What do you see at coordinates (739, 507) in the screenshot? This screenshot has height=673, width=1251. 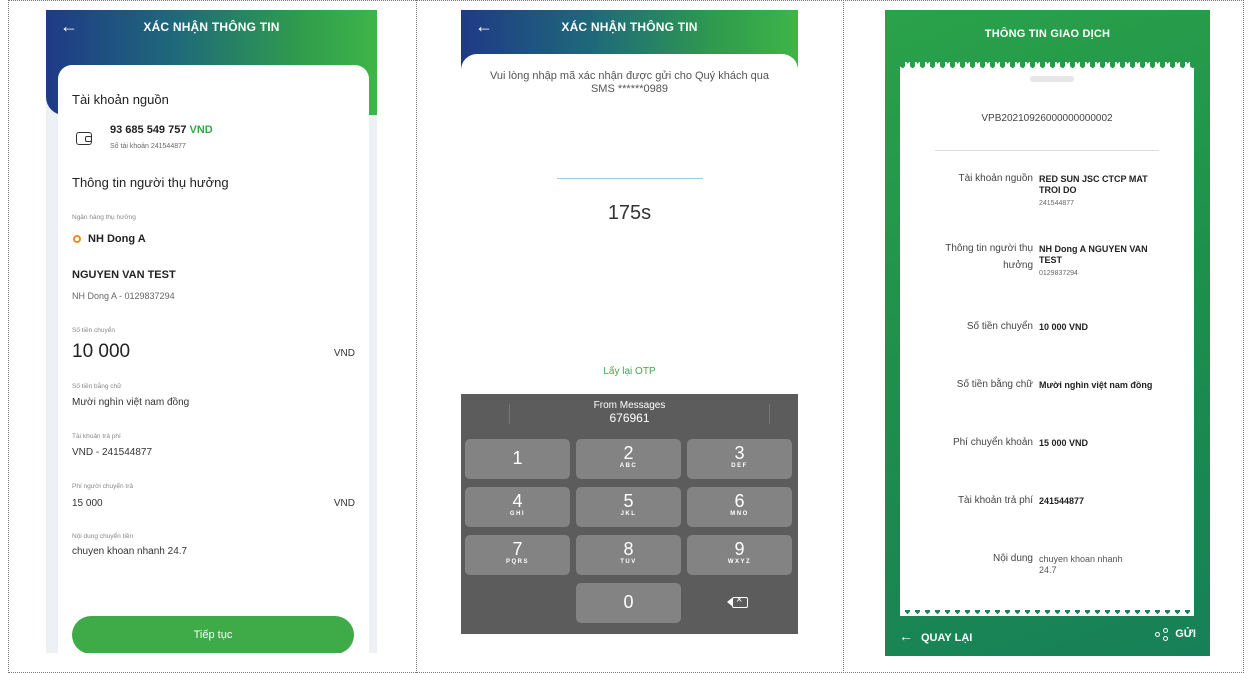 I see `key-6: 6 MNO` at bounding box center [739, 507].